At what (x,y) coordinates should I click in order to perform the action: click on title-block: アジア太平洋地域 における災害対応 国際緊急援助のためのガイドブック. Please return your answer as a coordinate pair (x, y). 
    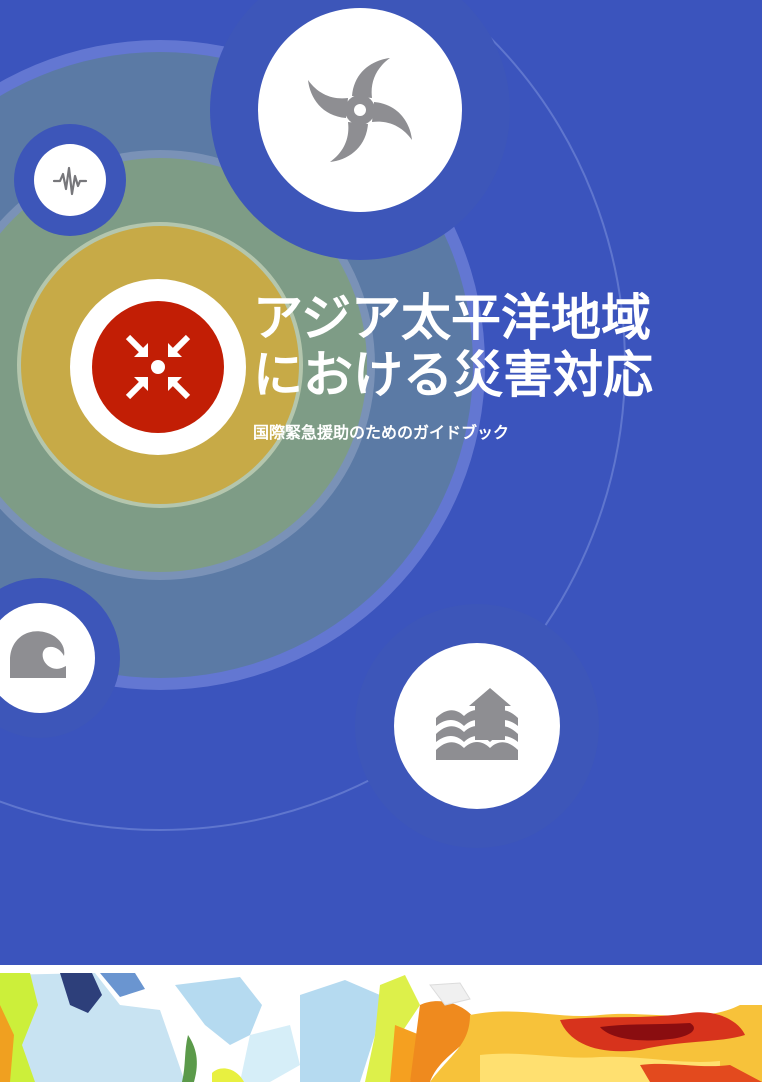
    Looking at the image, I should click on (493, 367).